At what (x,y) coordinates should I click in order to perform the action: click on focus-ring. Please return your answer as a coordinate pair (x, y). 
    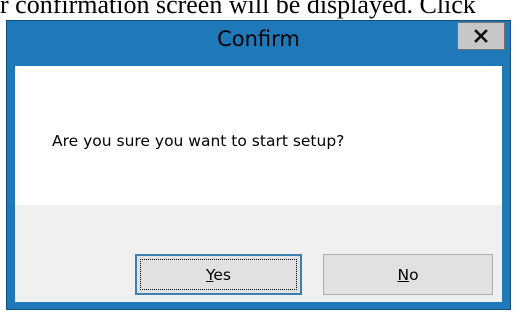
    Looking at the image, I should click on (218, 274).